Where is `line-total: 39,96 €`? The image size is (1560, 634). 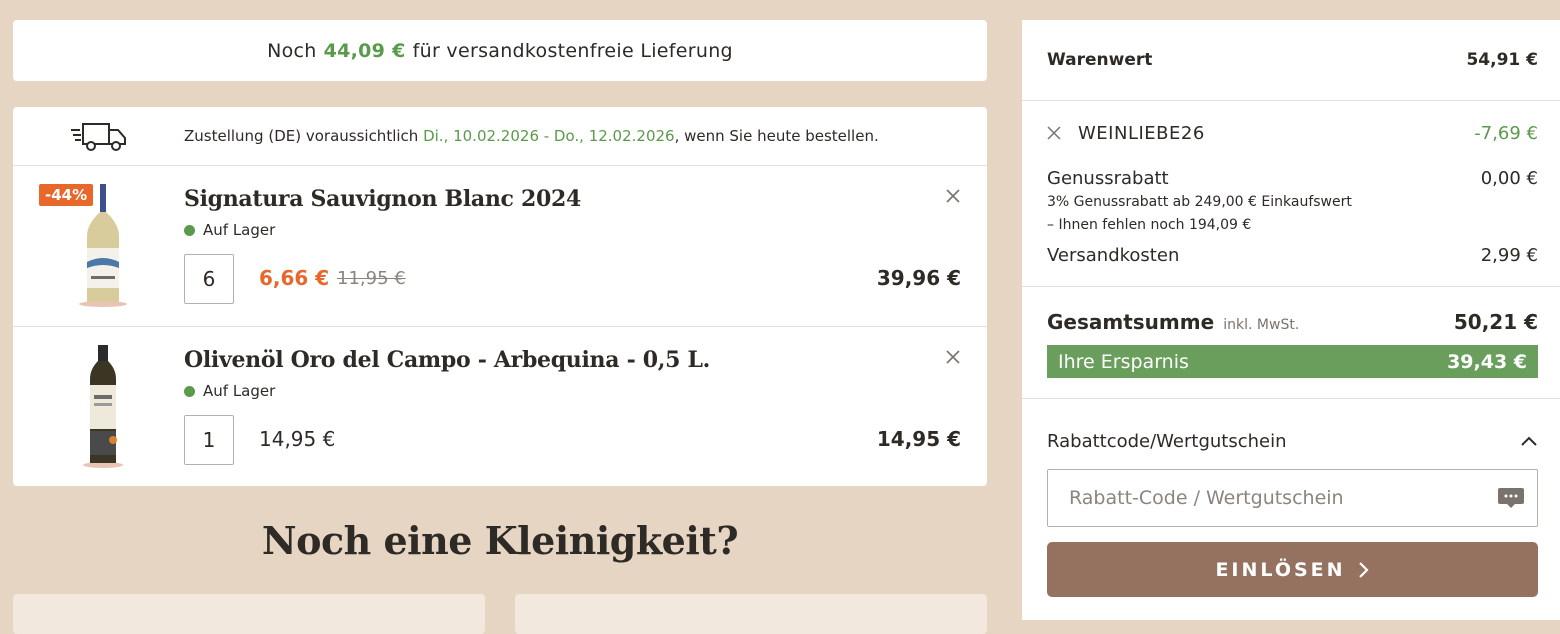 line-total: 39,96 € is located at coordinates (918, 278).